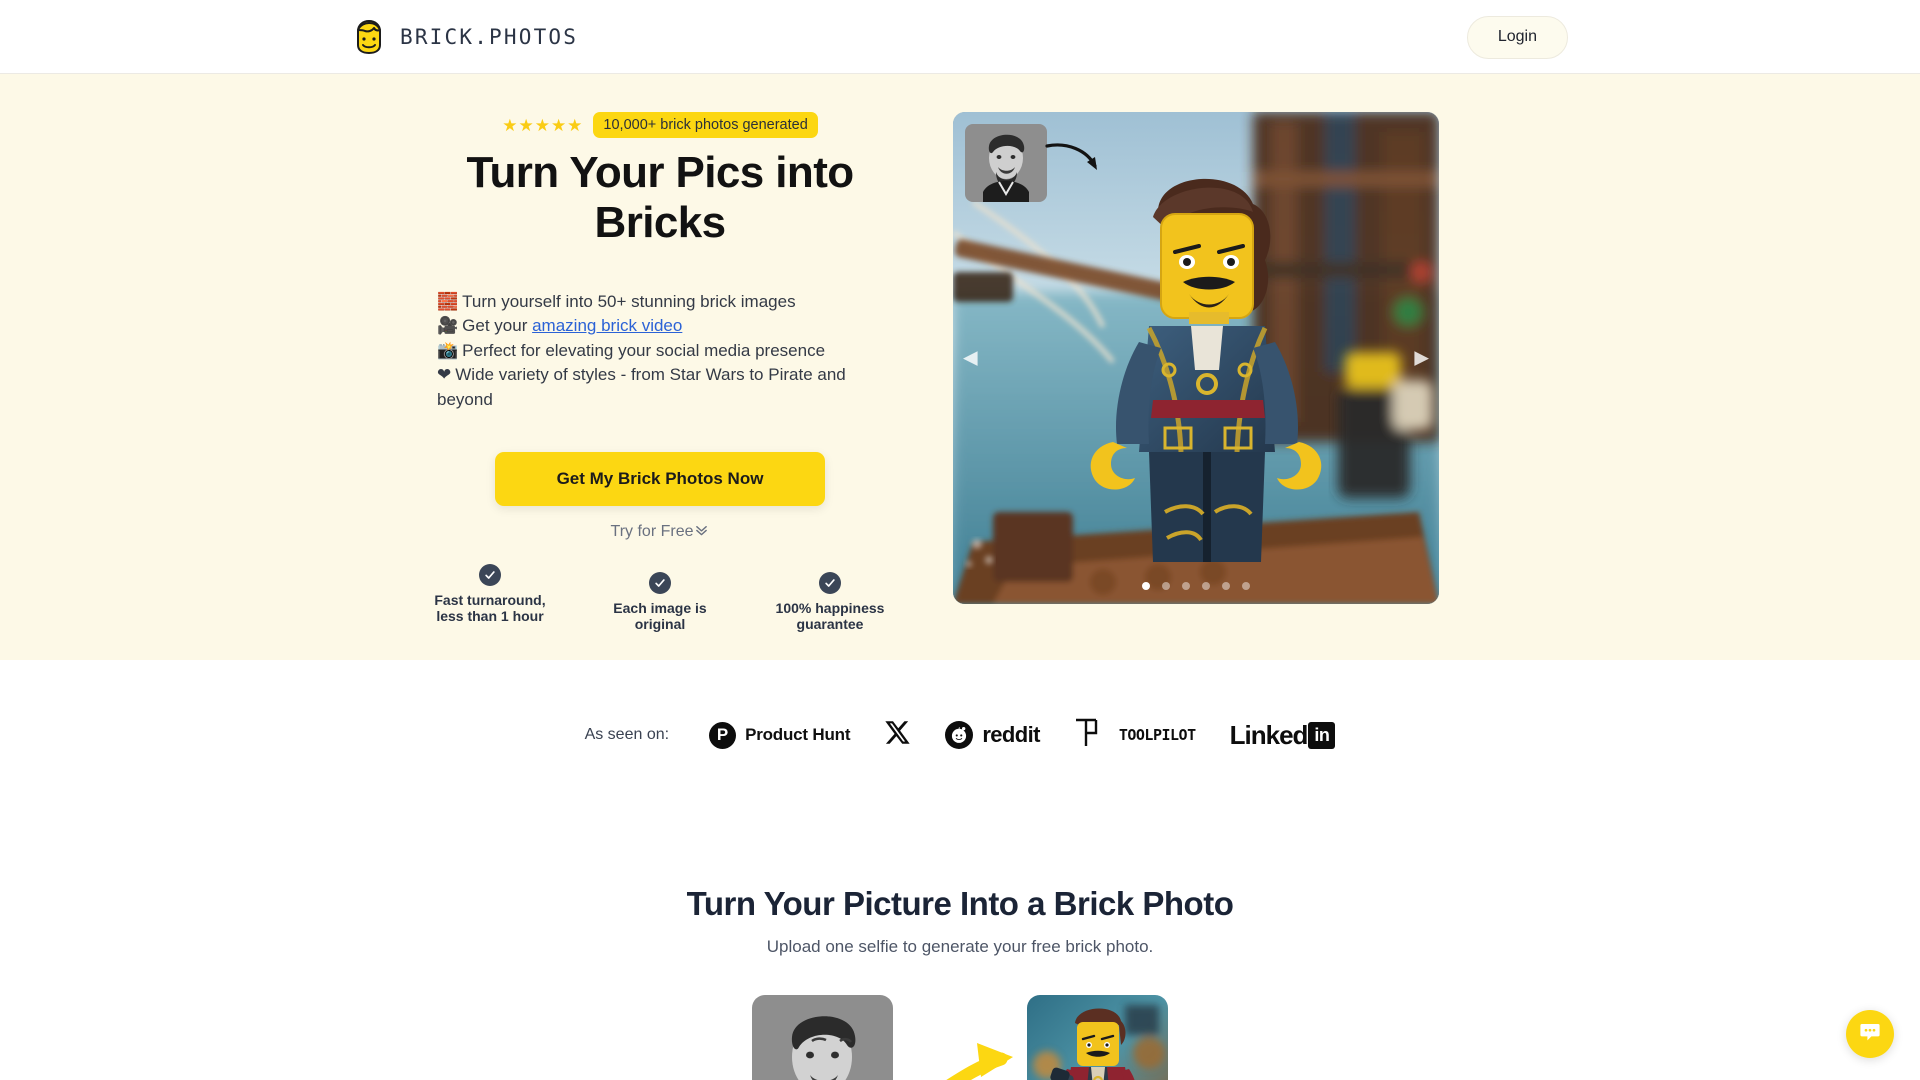 The height and width of the screenshot is (1080, 1920). What do you see at coordinates (1006, 163) in the screenshot?
I see `user-selfie-thumbnail` at bounding box center [1006, 163].